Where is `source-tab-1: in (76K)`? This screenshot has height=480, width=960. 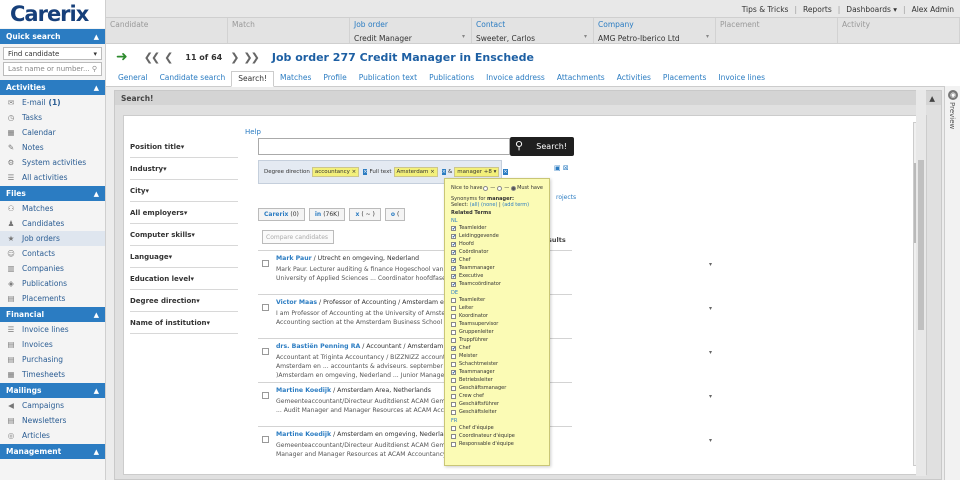
source-tab-1: in (76K) is located at coordinates (327, 214).